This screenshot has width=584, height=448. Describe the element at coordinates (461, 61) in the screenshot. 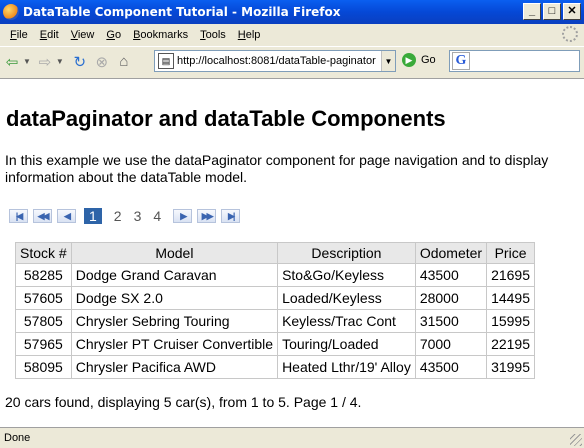

I see `google-search-icon: G` at that location.